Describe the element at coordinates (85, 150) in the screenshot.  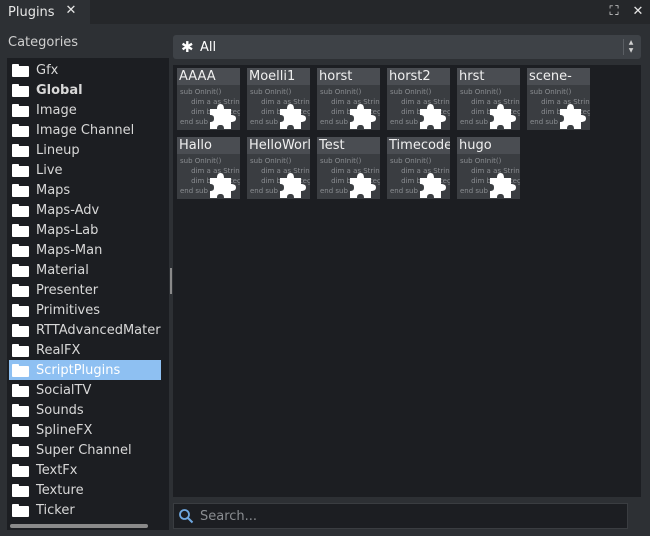
I see `category-item: Lineup` at that location.